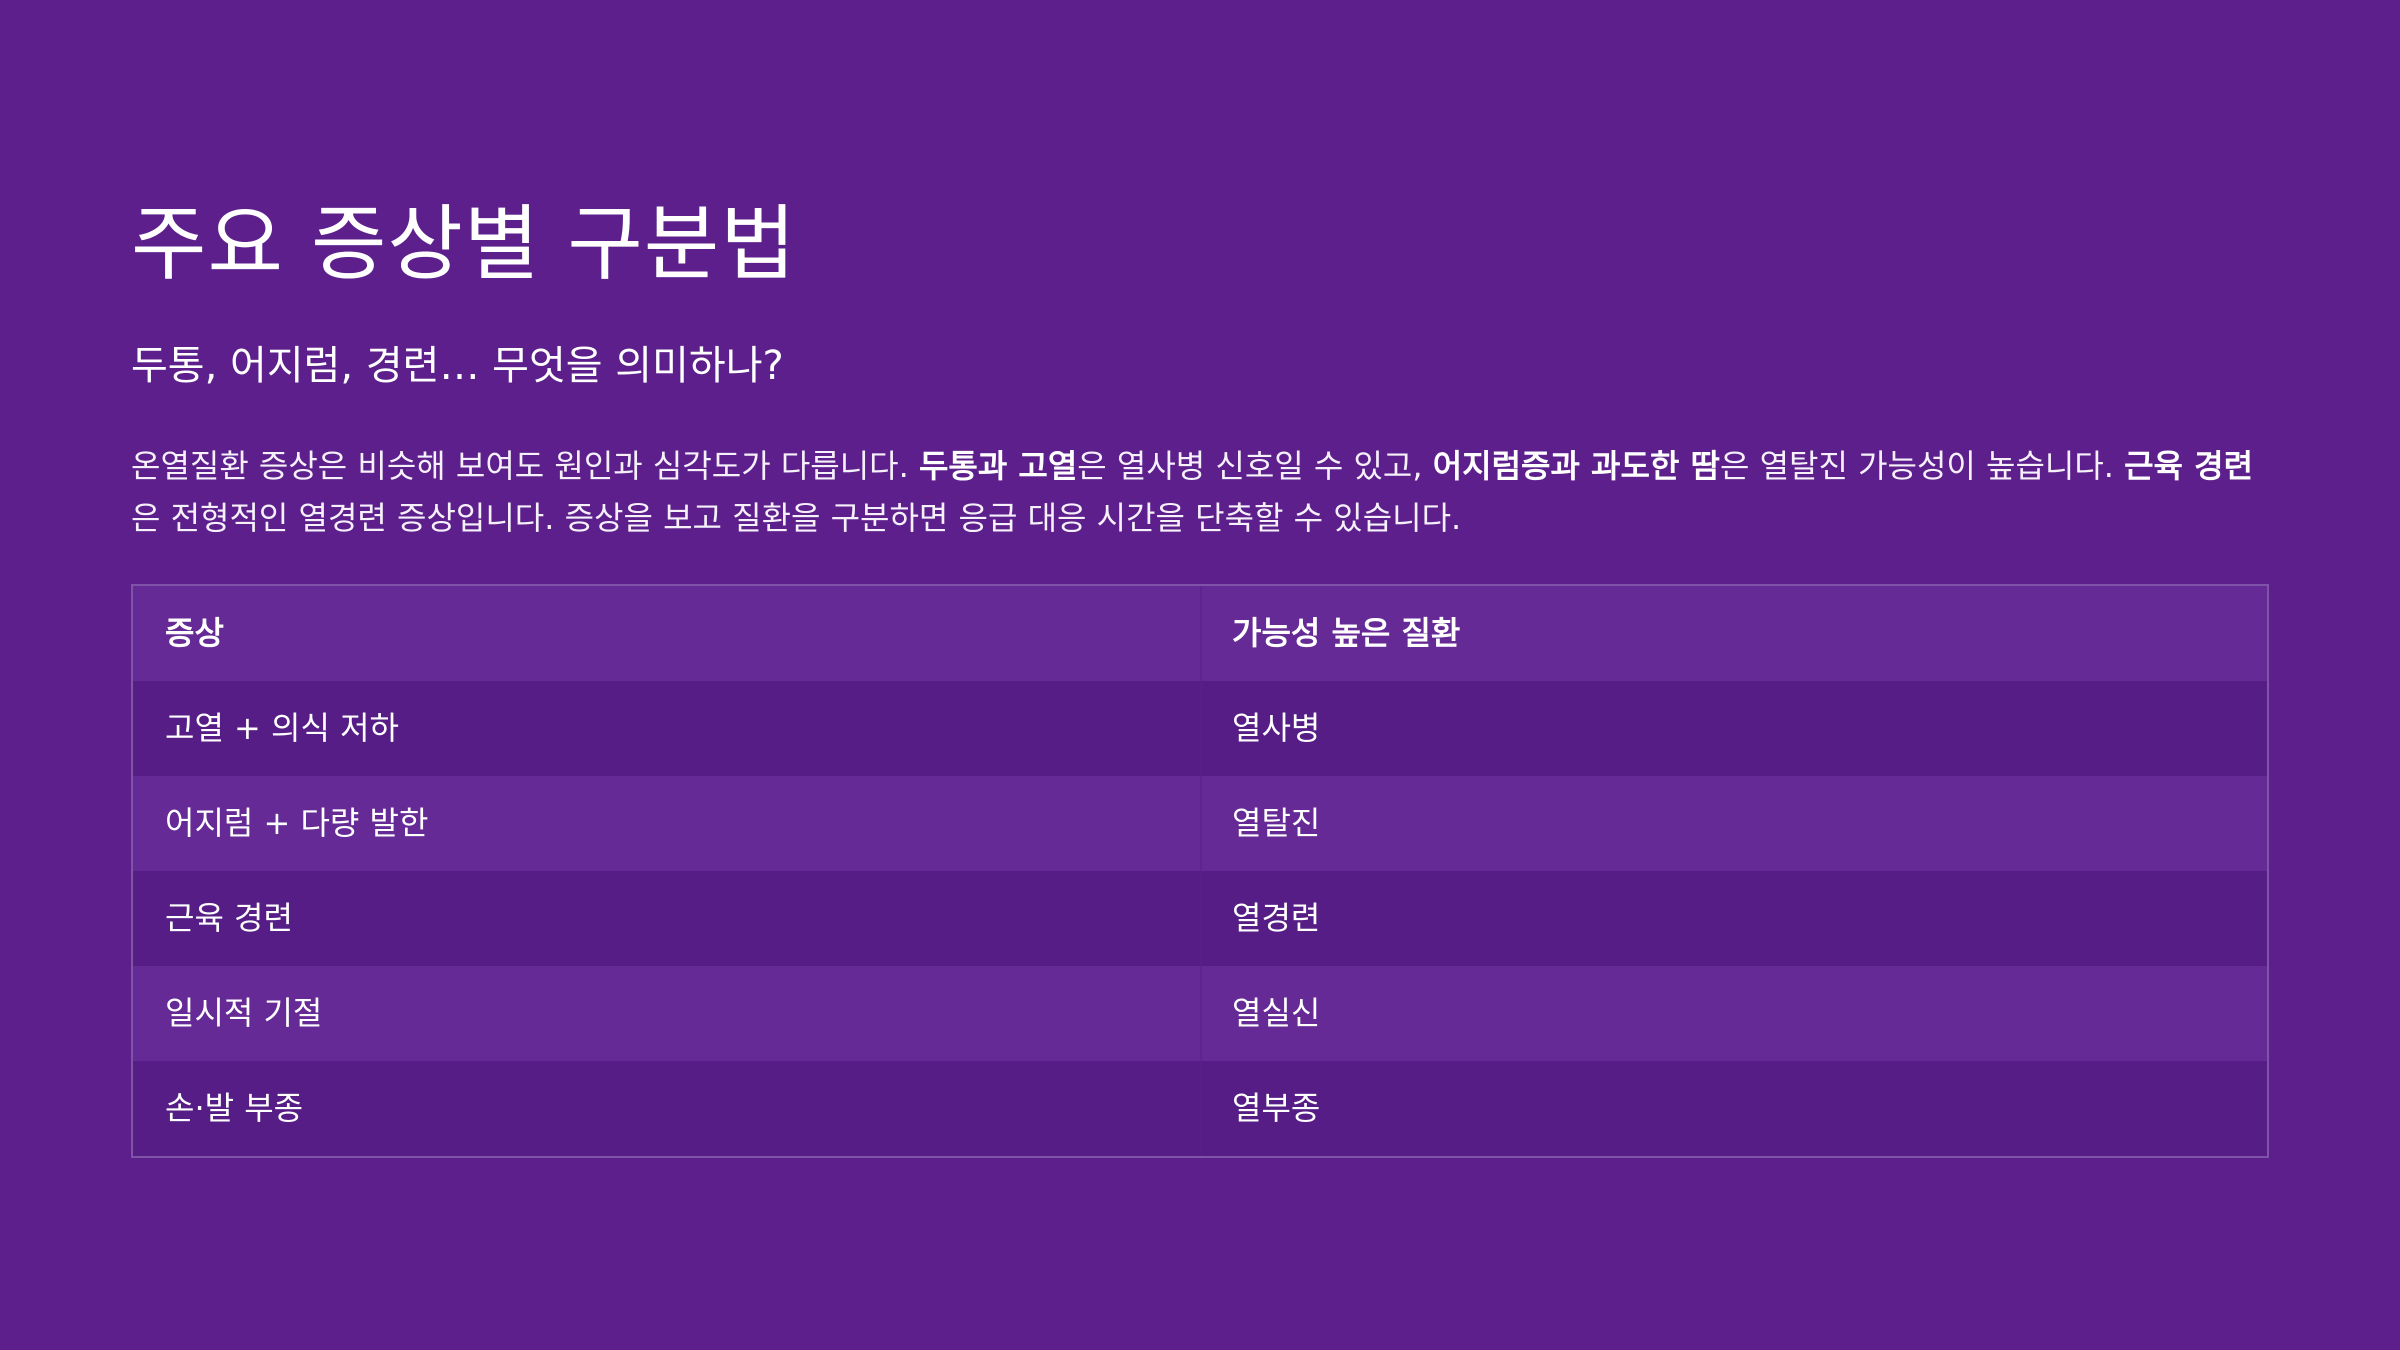 The image size is (2400, 1350). I want to click on symptom-cell: 고열 + 의식 저하, so click(282, 728).